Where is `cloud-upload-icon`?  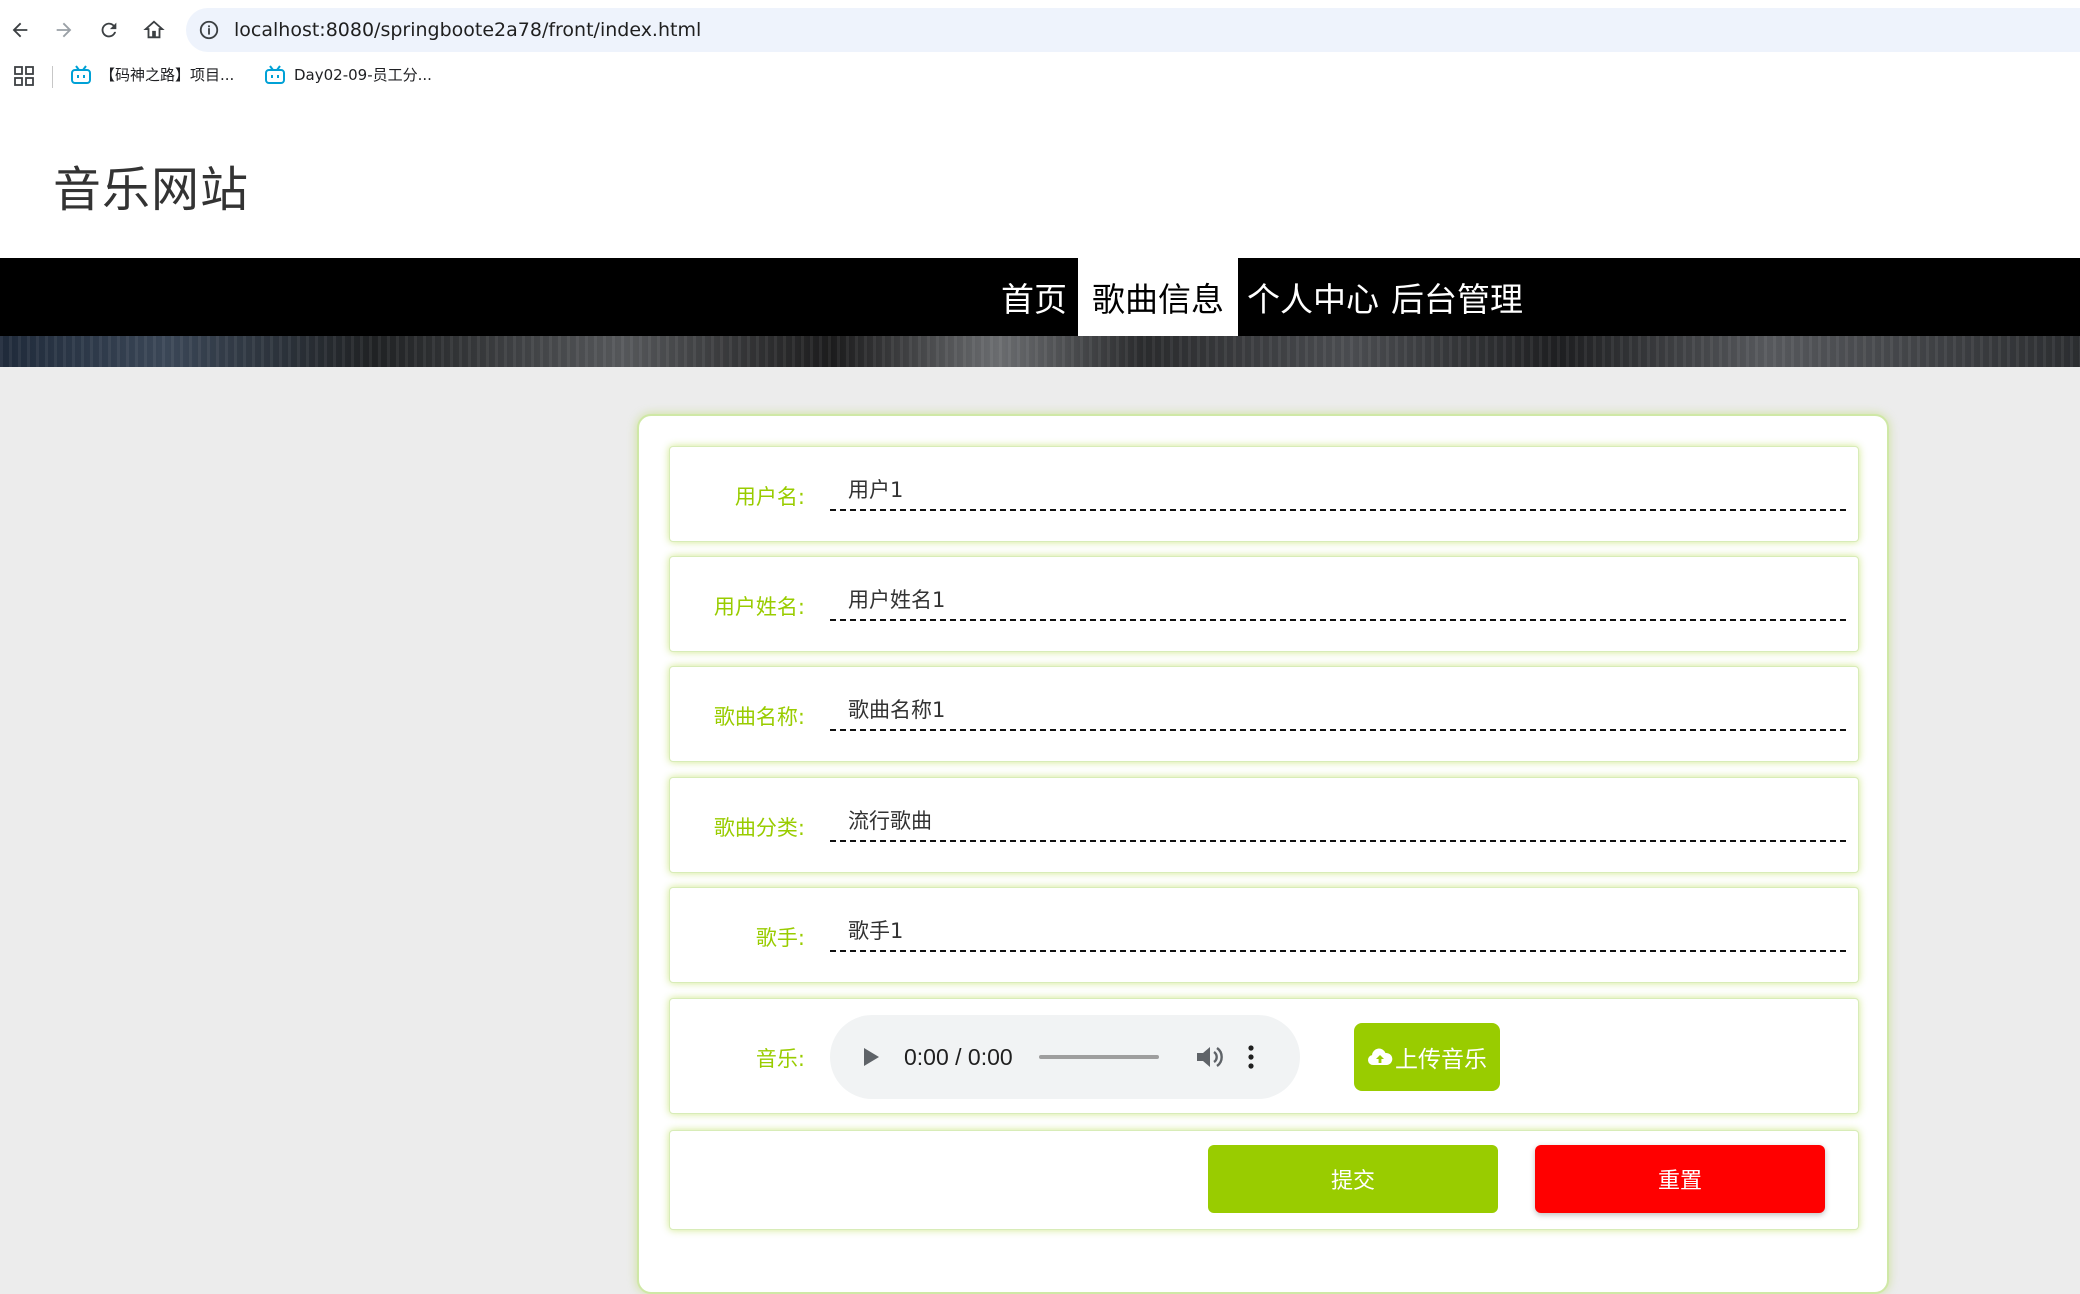 cloud-upload-icon is located at coordinates (1380, 1056).